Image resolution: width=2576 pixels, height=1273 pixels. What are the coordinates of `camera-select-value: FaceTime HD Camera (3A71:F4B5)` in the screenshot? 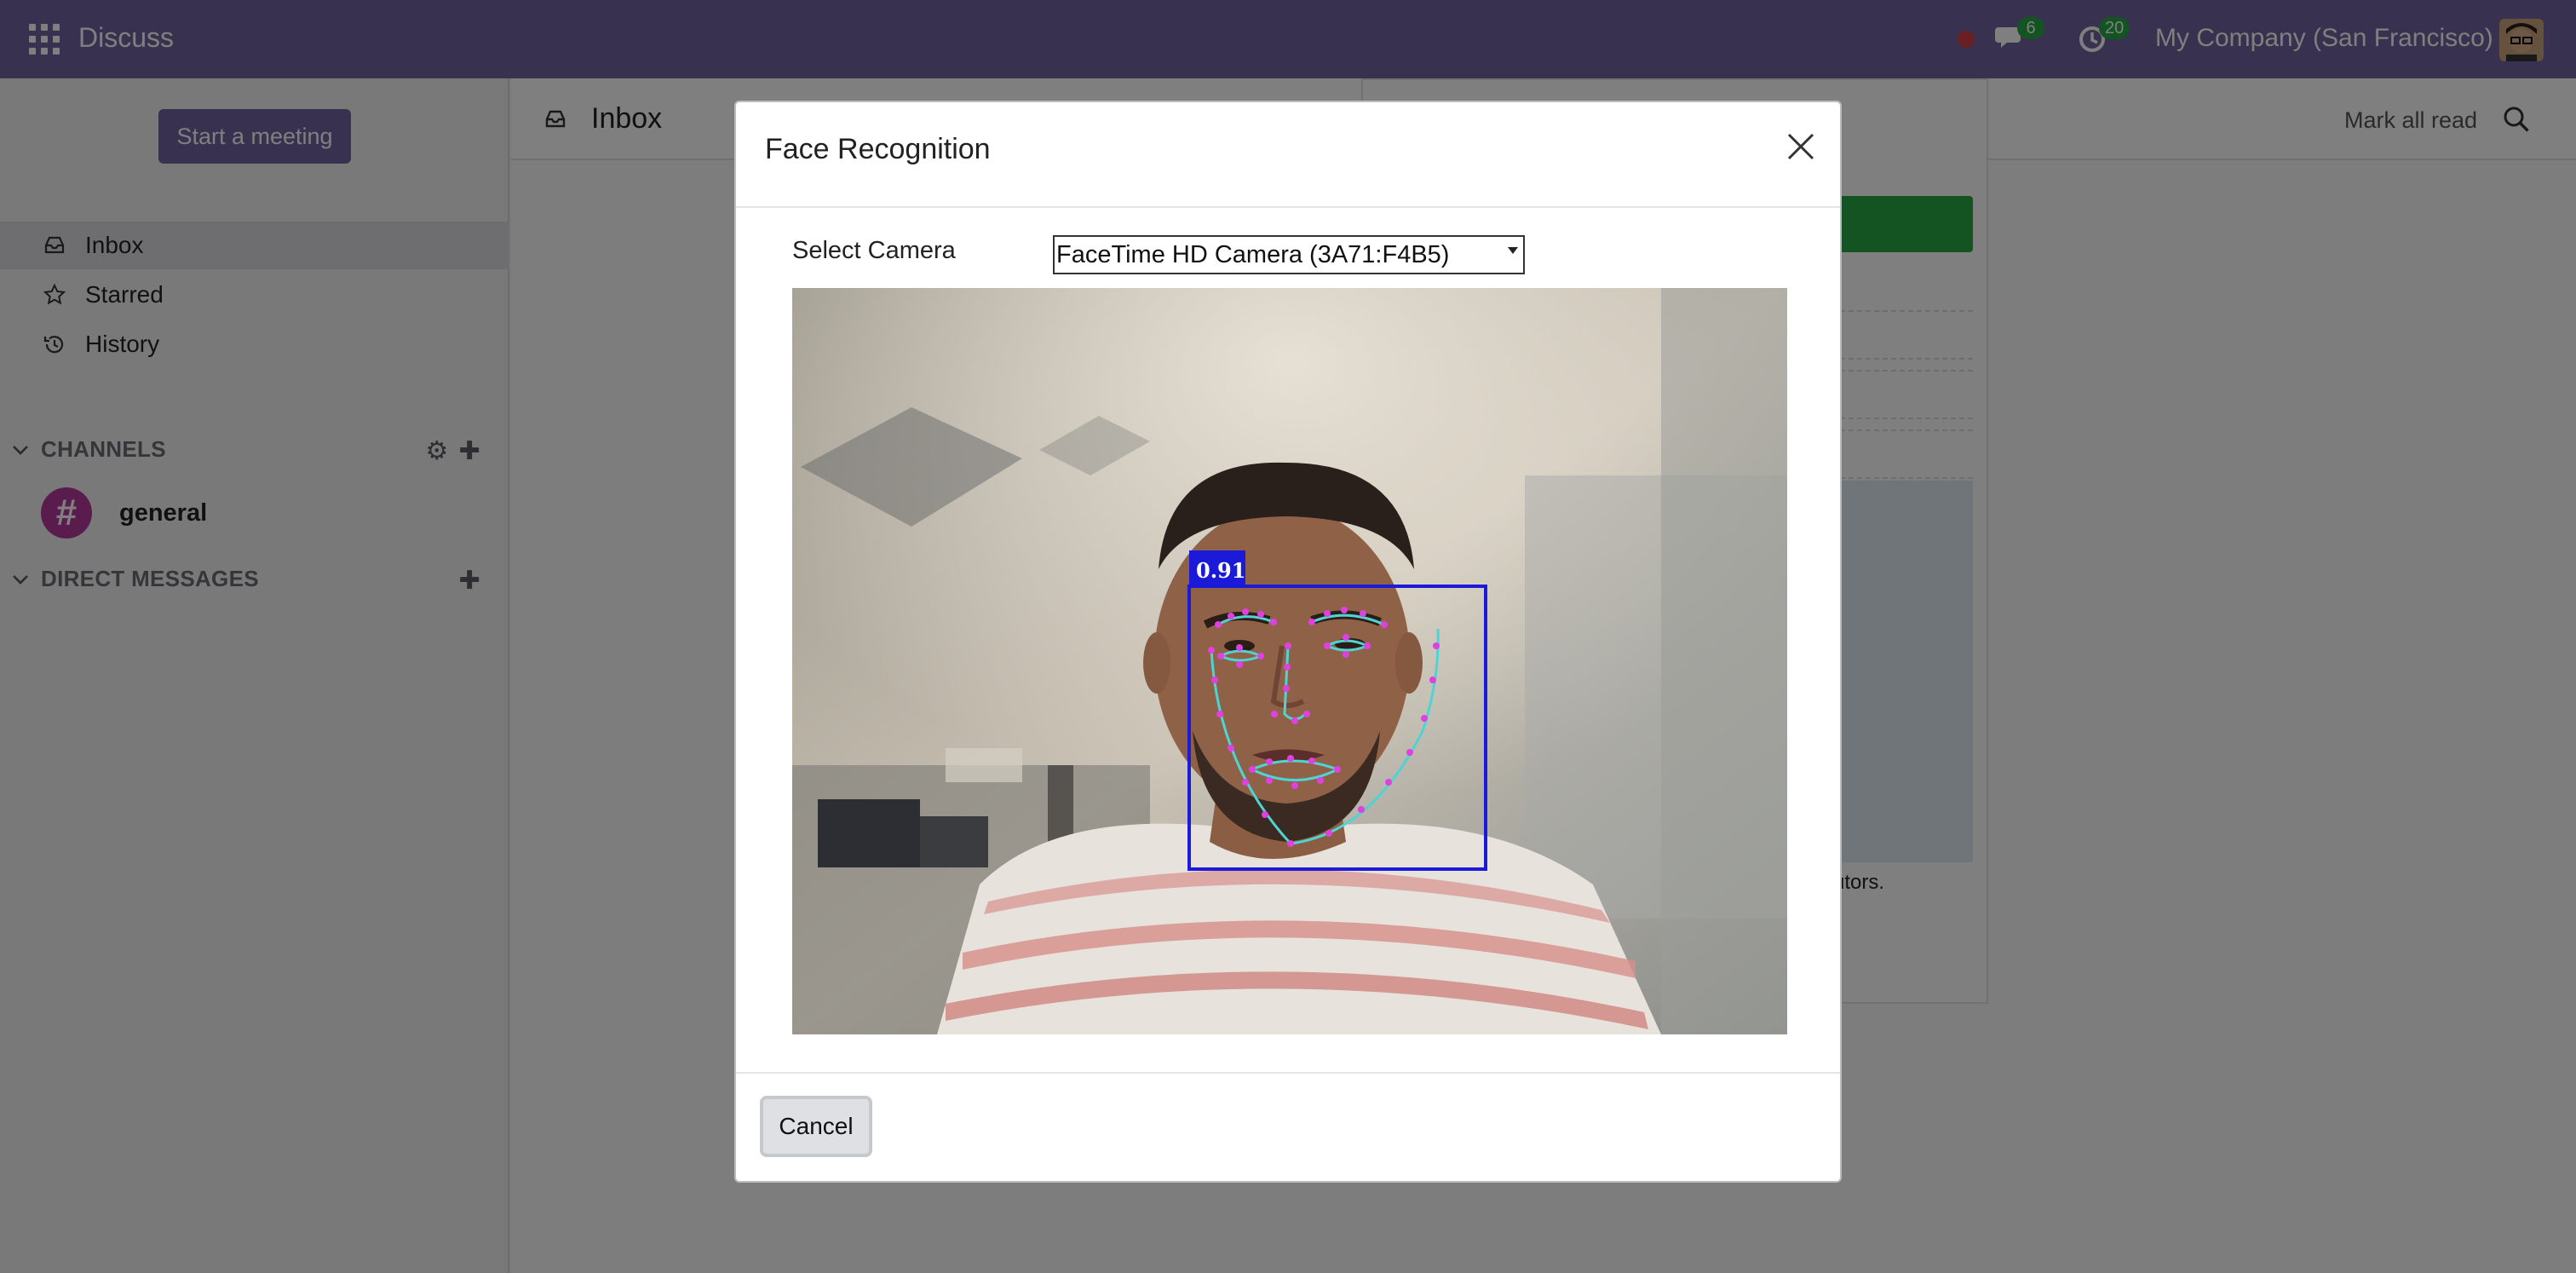 It's located at (1253, 254).